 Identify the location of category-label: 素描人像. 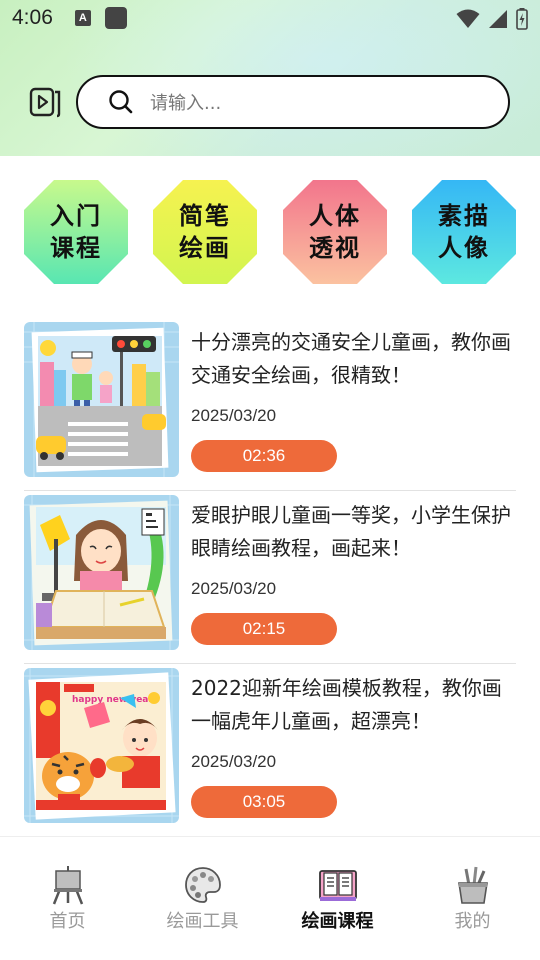
(464, 232).